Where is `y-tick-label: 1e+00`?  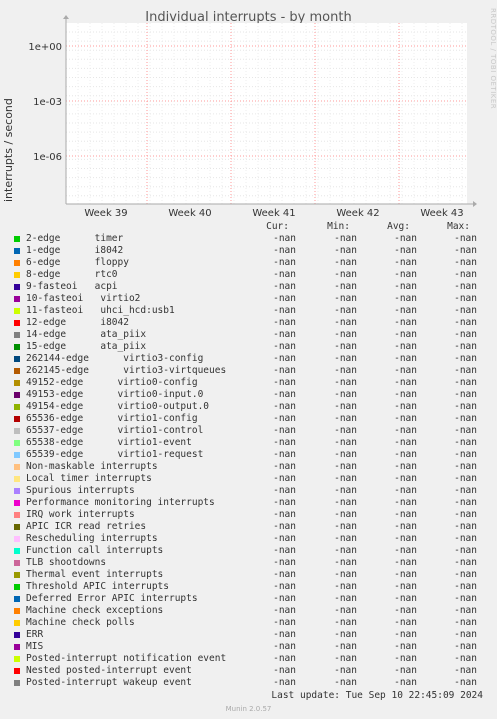 y-tick-label: 1e+00 is located at coordinates (45, 47).